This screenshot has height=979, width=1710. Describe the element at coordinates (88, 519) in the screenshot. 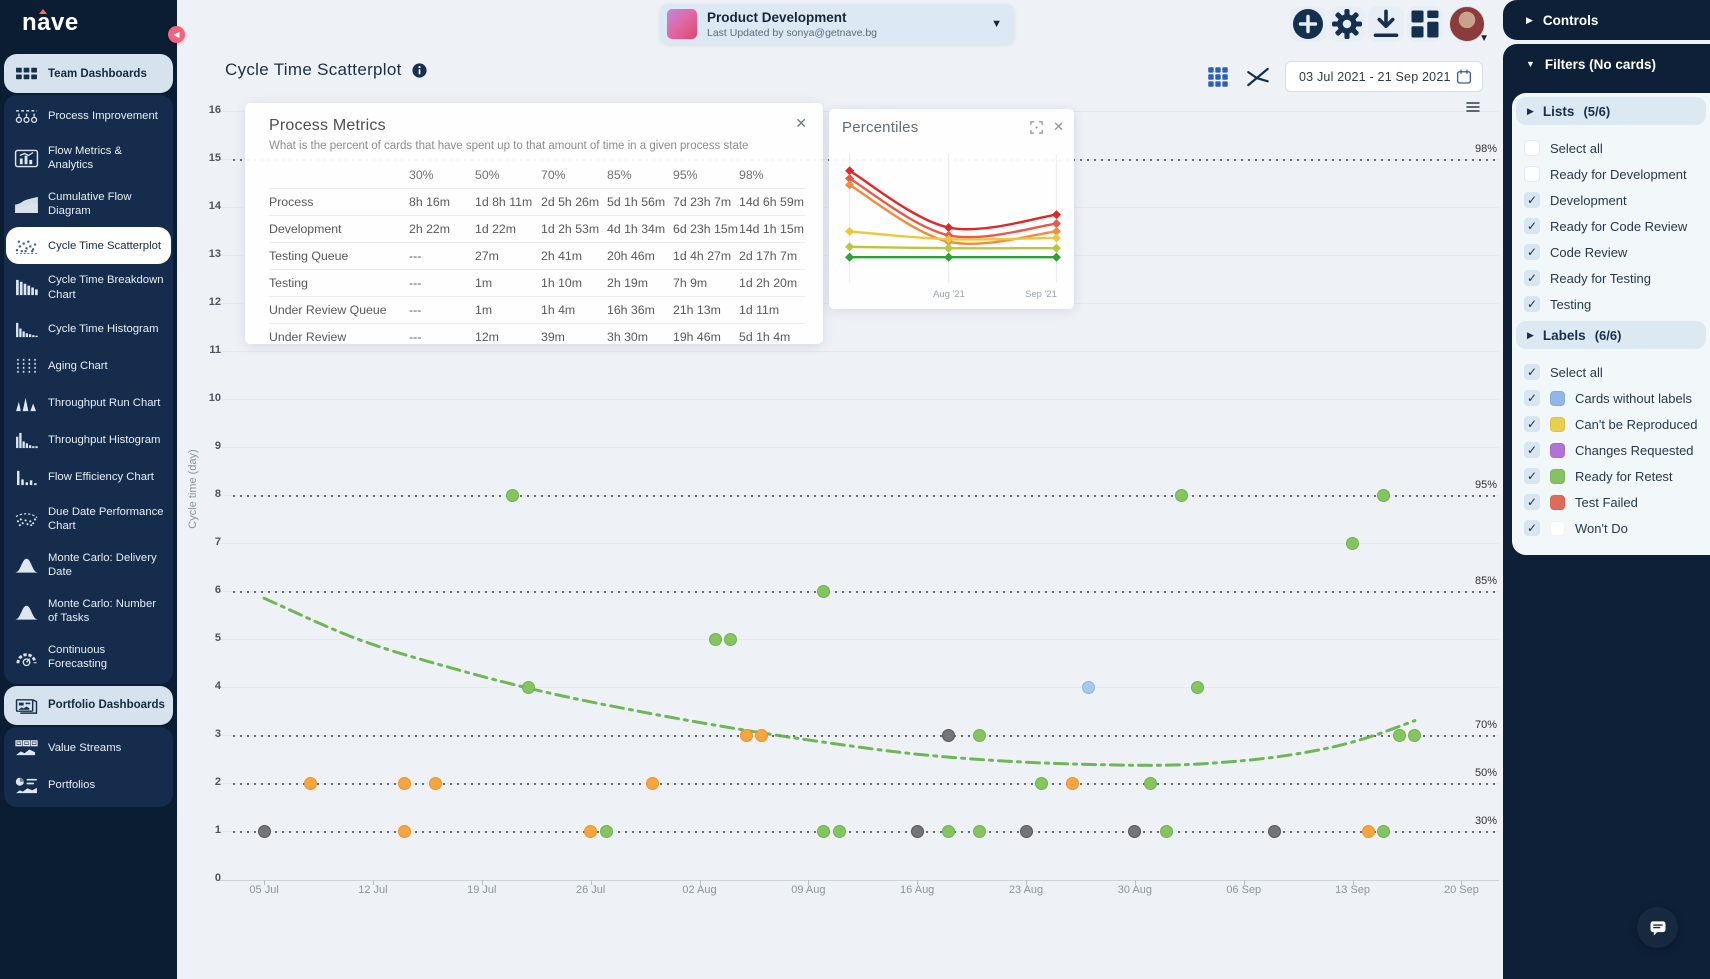

I see `sidebar-item-due-date-performance-chart: Due Date Performance Chart` at that location.